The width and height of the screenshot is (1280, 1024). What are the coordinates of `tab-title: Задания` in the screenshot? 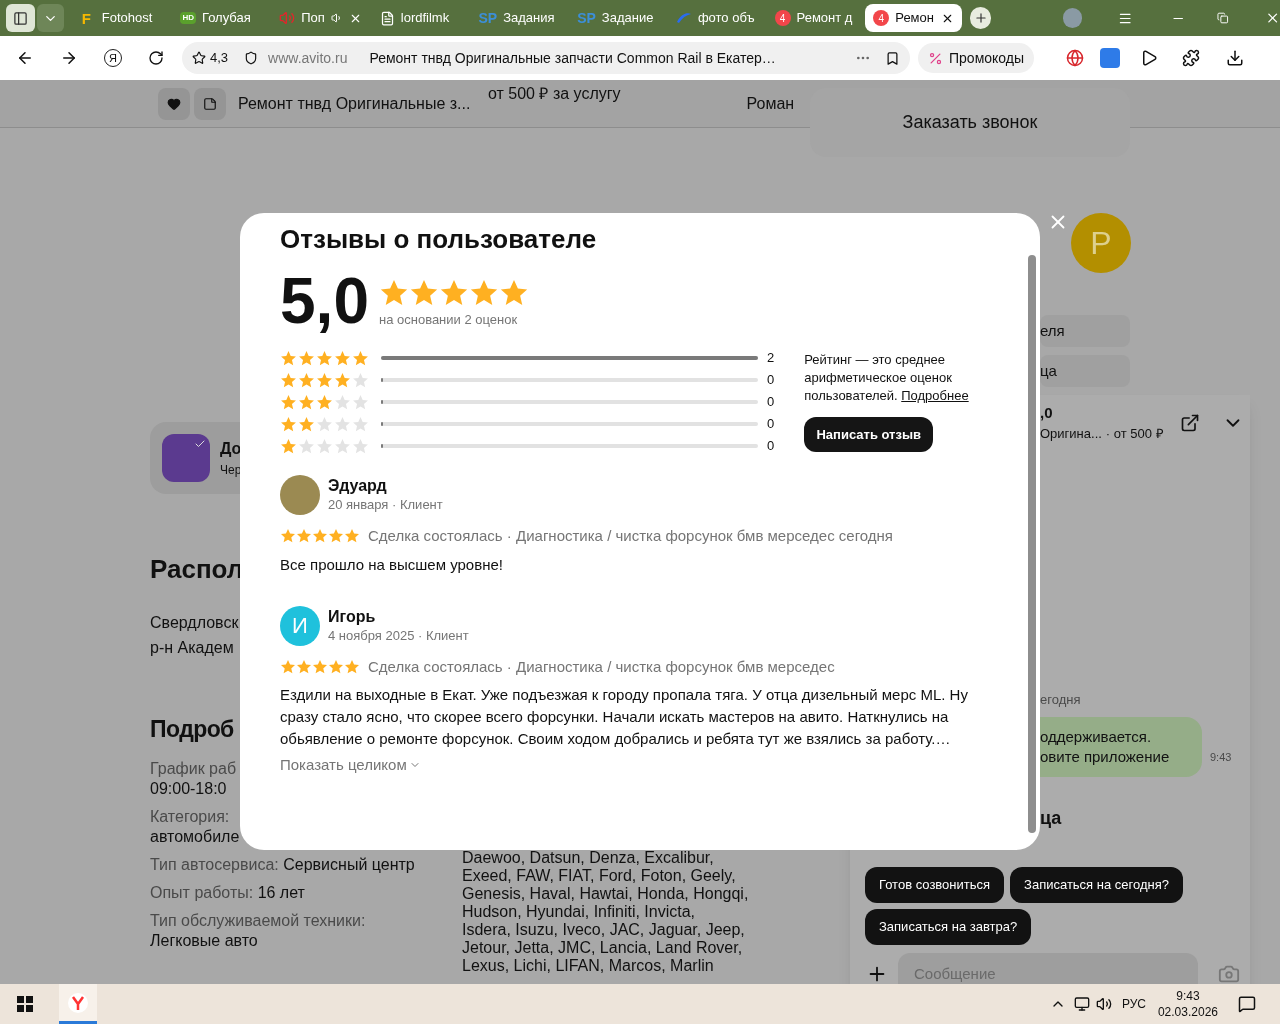 It's located at (529, 18).